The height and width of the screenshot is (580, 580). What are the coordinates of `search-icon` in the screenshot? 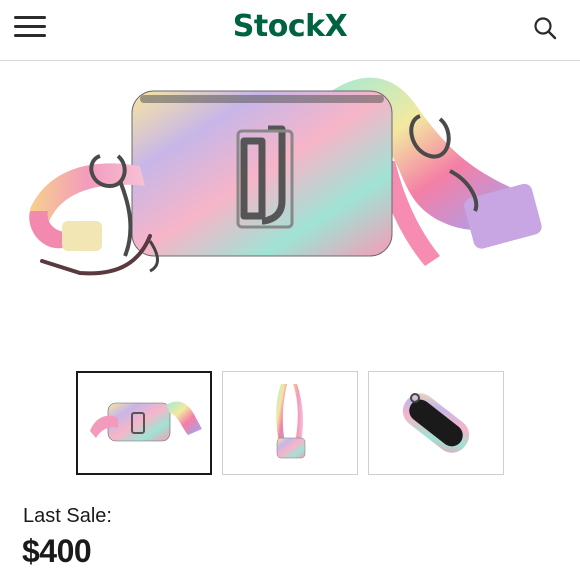 It's located at (545, 28).